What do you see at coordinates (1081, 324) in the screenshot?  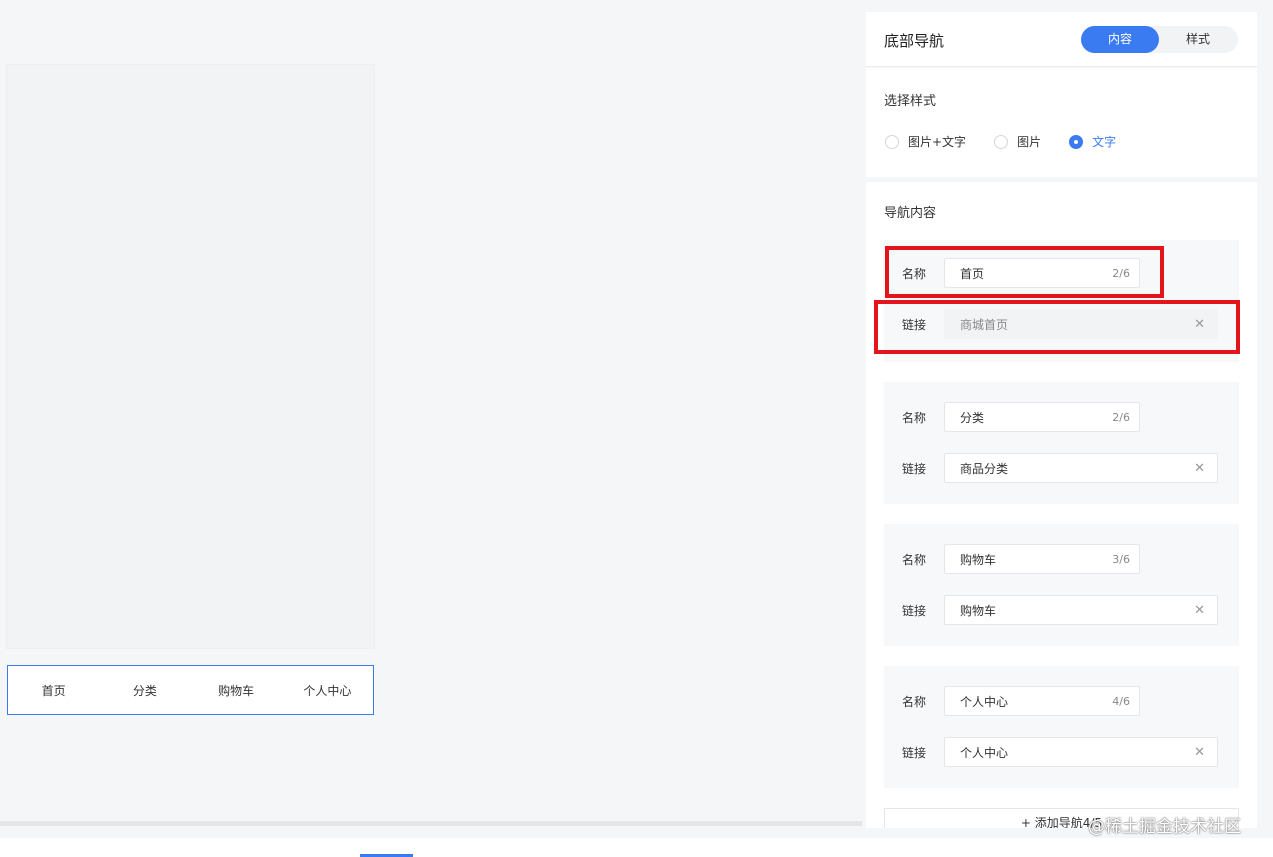 I see `link-select: 商城首页 ✕` at bounding box center [1081, 324].